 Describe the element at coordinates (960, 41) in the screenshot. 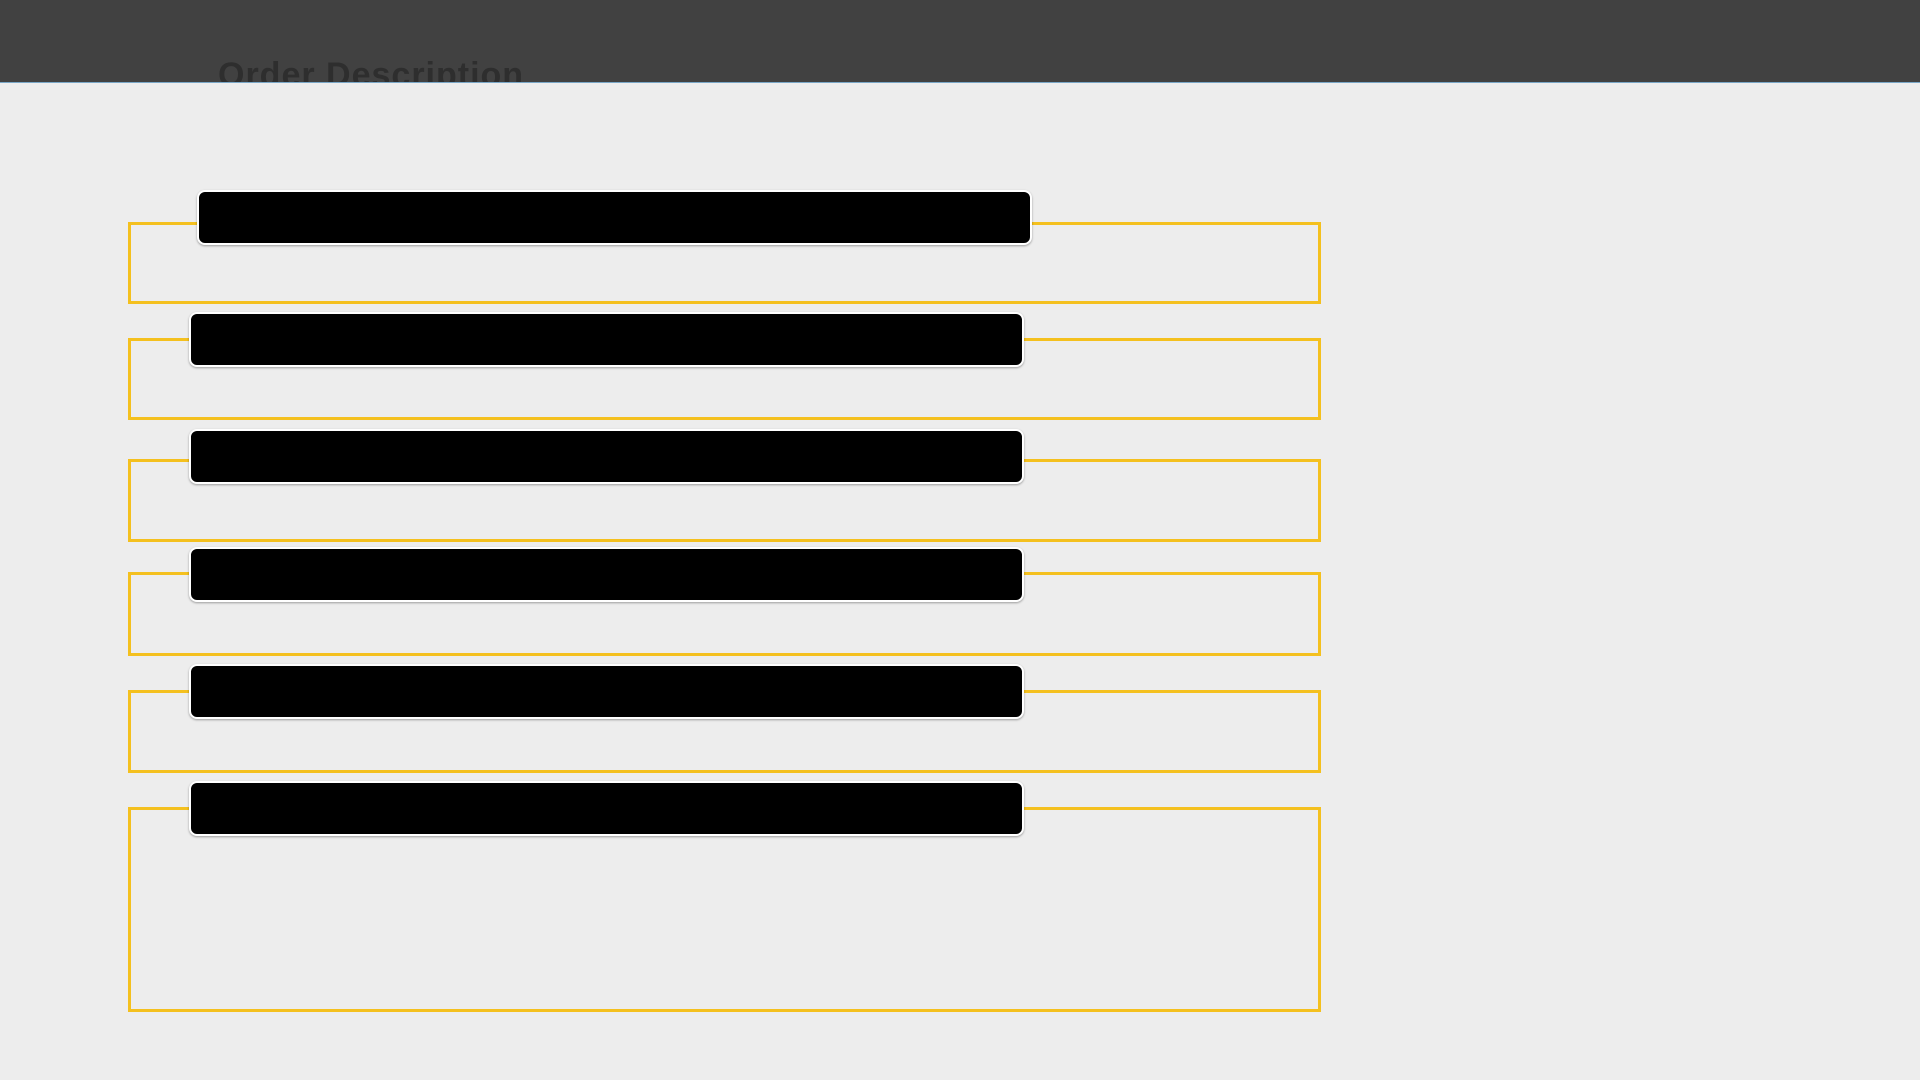

I see `header-bar: Order Description` at that location.